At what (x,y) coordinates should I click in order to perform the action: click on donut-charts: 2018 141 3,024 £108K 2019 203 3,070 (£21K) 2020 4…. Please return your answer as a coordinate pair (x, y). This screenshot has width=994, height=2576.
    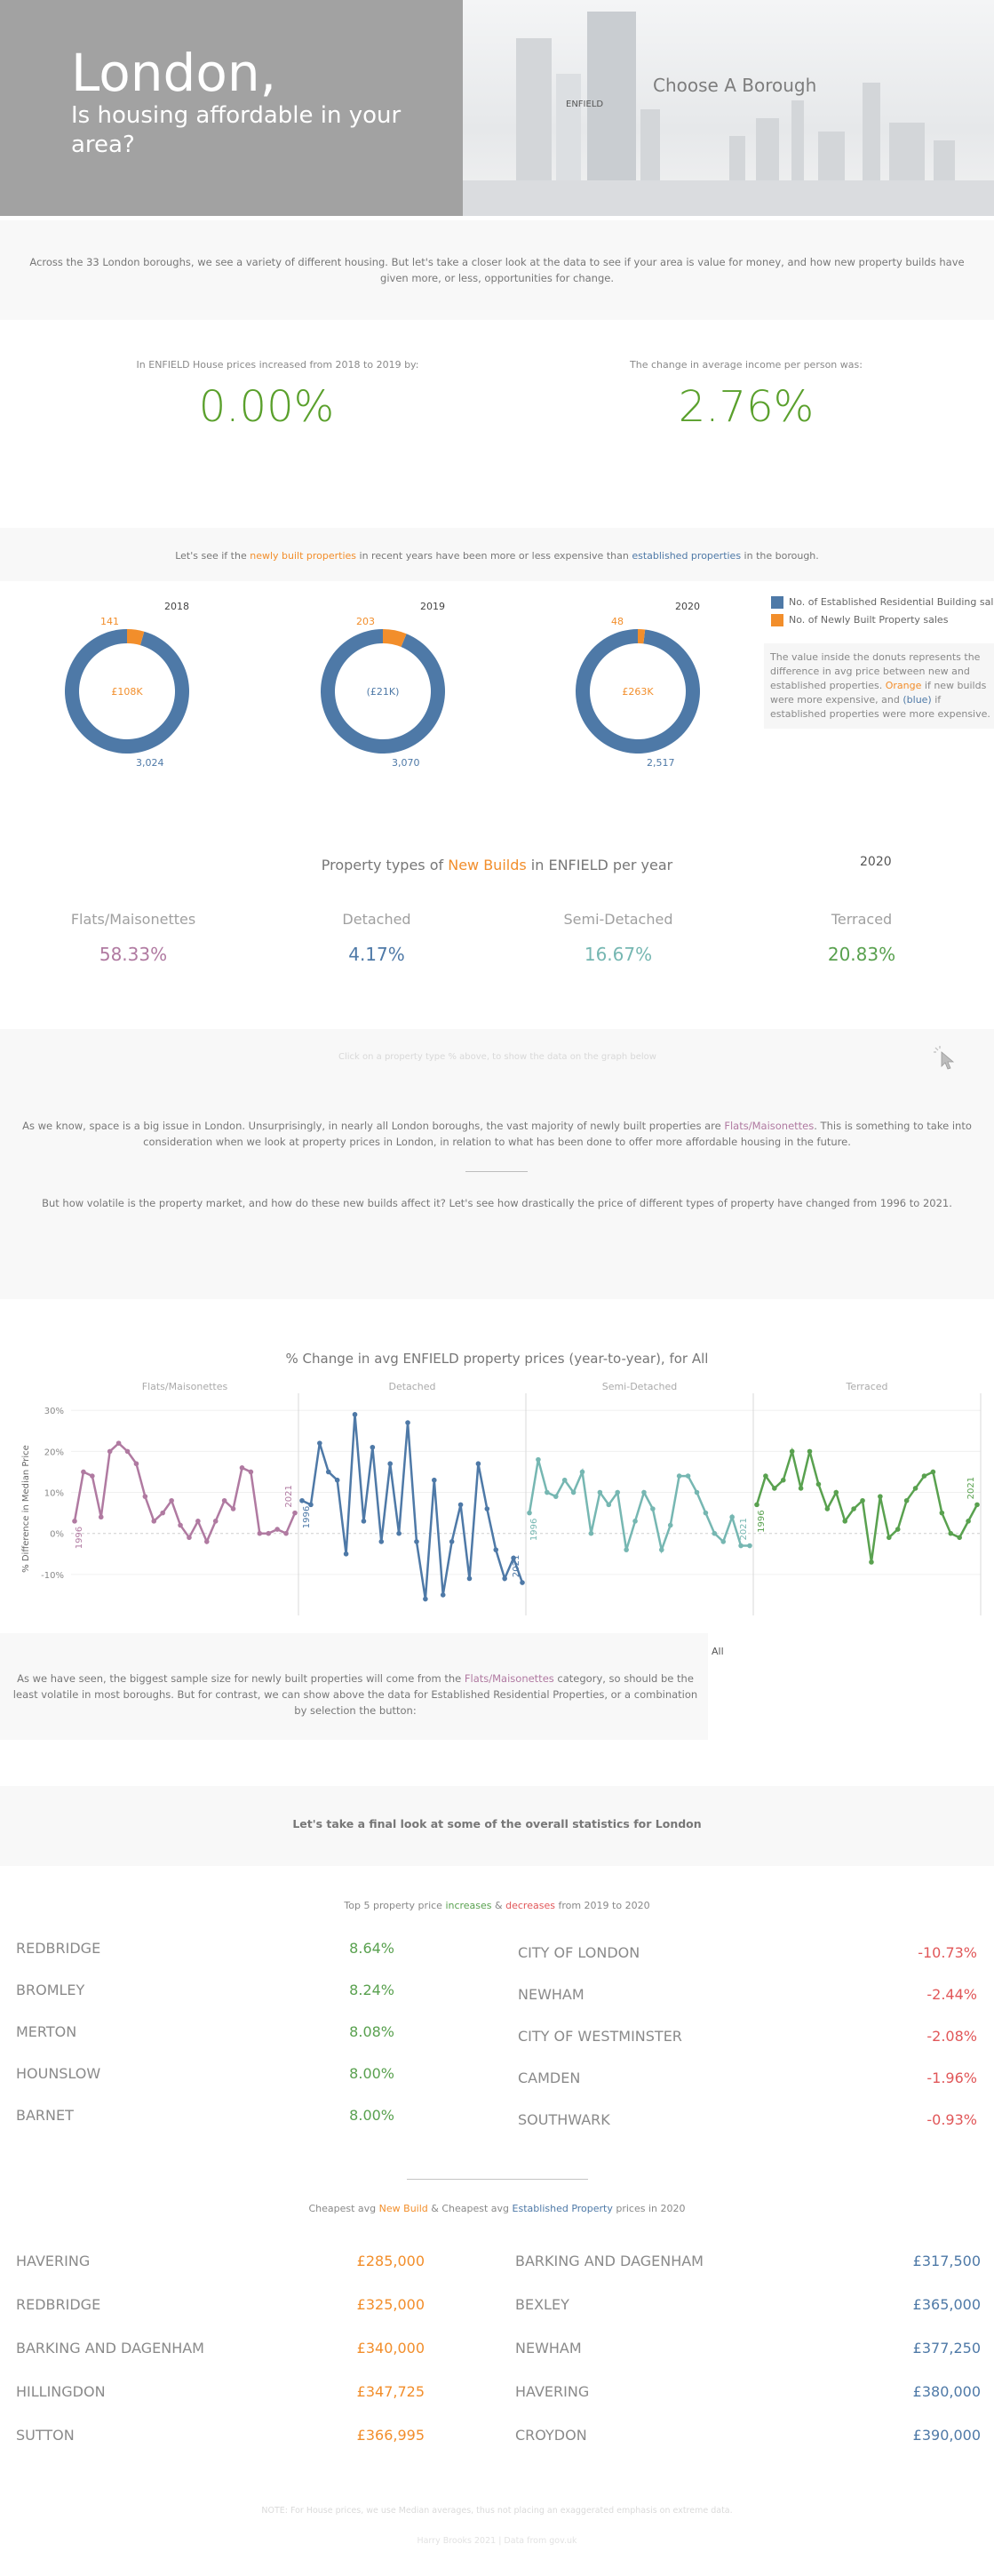
    Looking at the image, I should click on (382, 684).